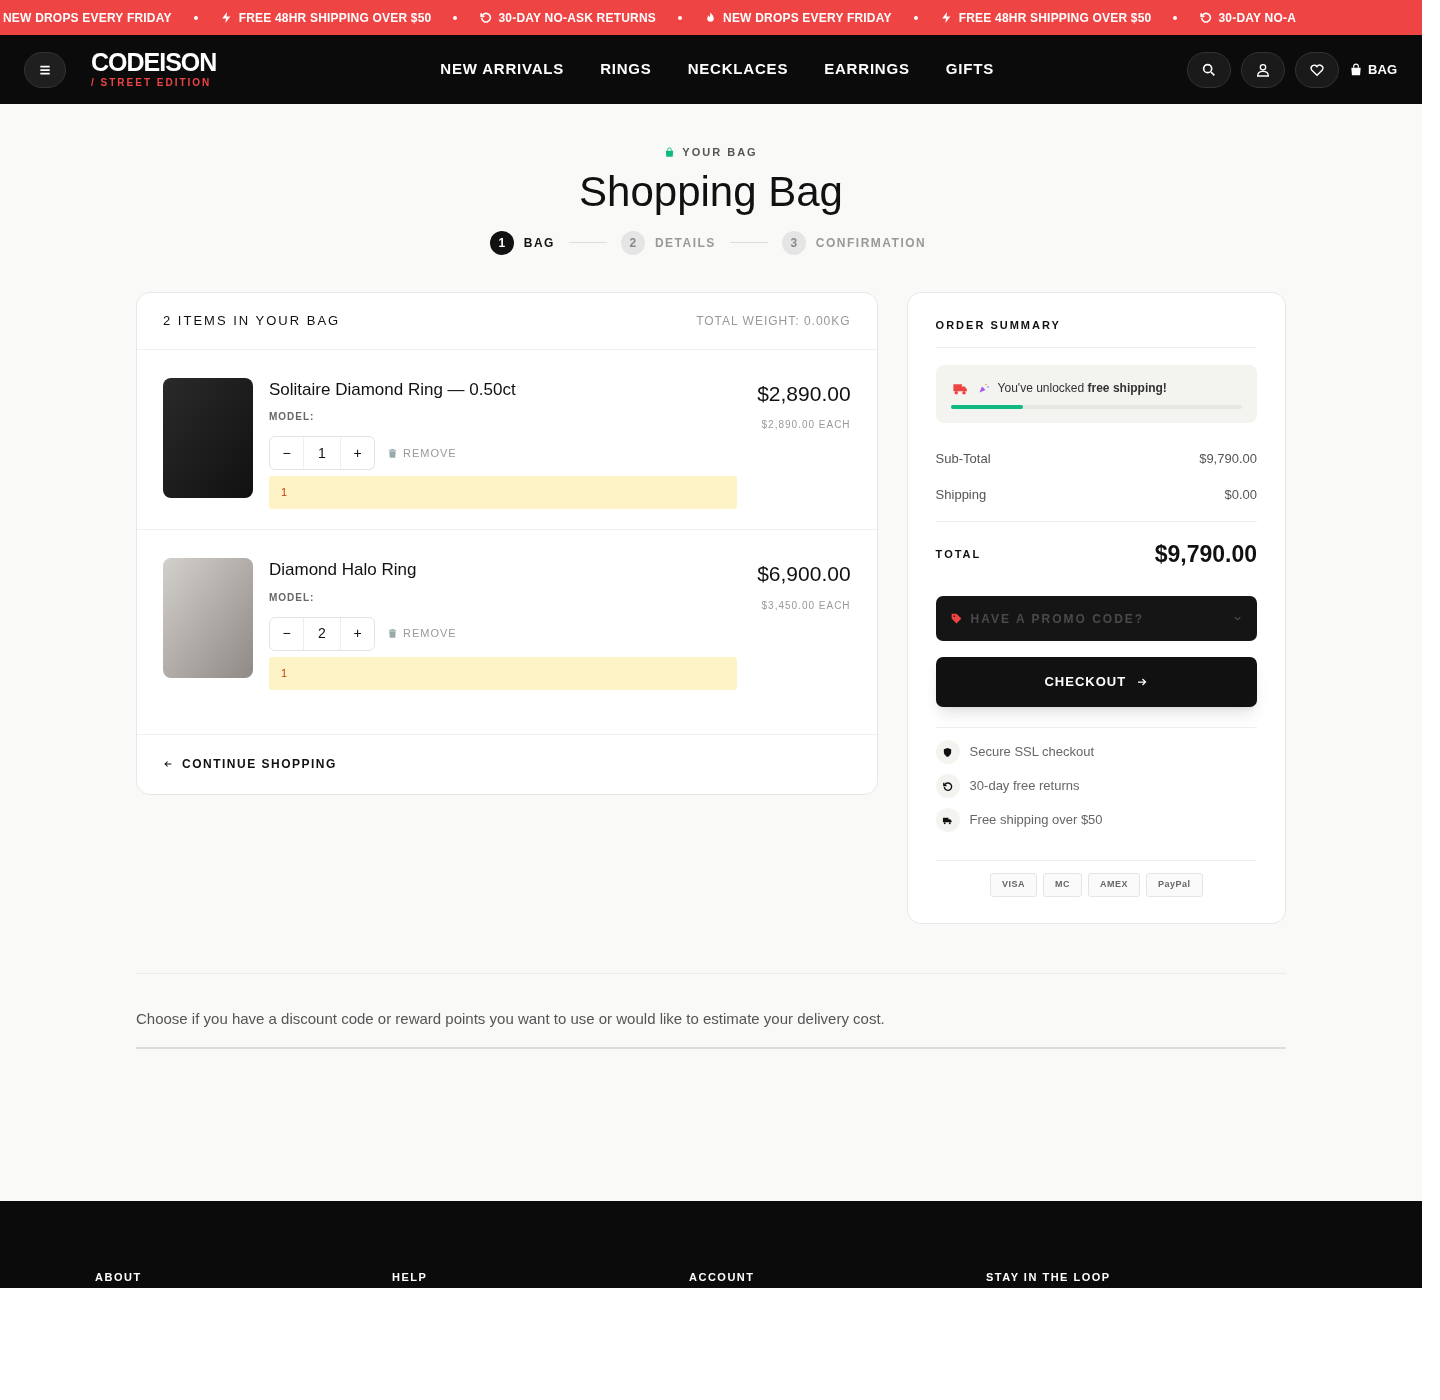 The image size is (1440, 1400). I want to click on person-icon, so click(1263, 69).